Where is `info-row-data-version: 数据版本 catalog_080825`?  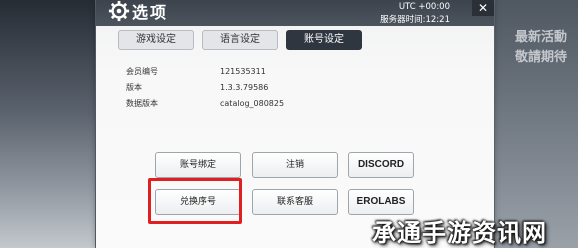 info-row-data-version: 数据版本 catalog_080825 is located at coordinates (256, 104).